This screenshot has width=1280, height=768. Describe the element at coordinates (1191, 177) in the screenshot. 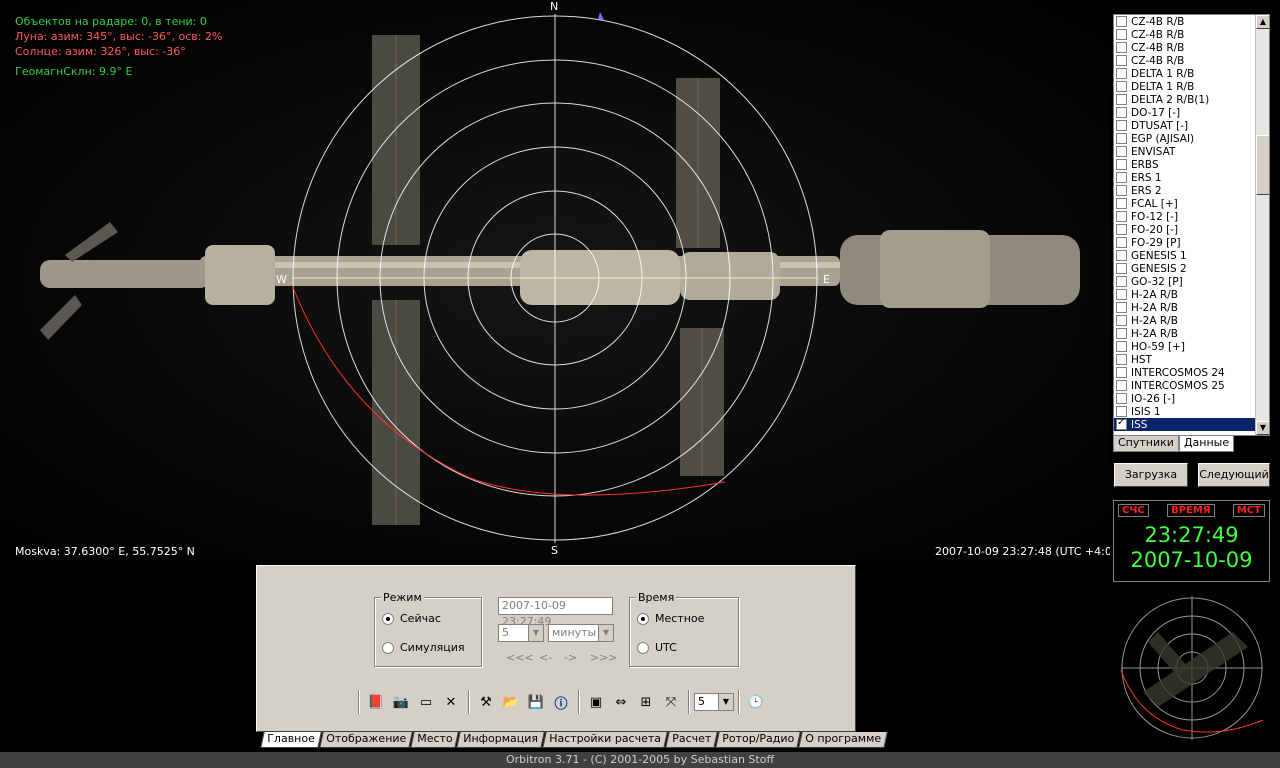

I see `satellite-item: ERS 1` at that location.